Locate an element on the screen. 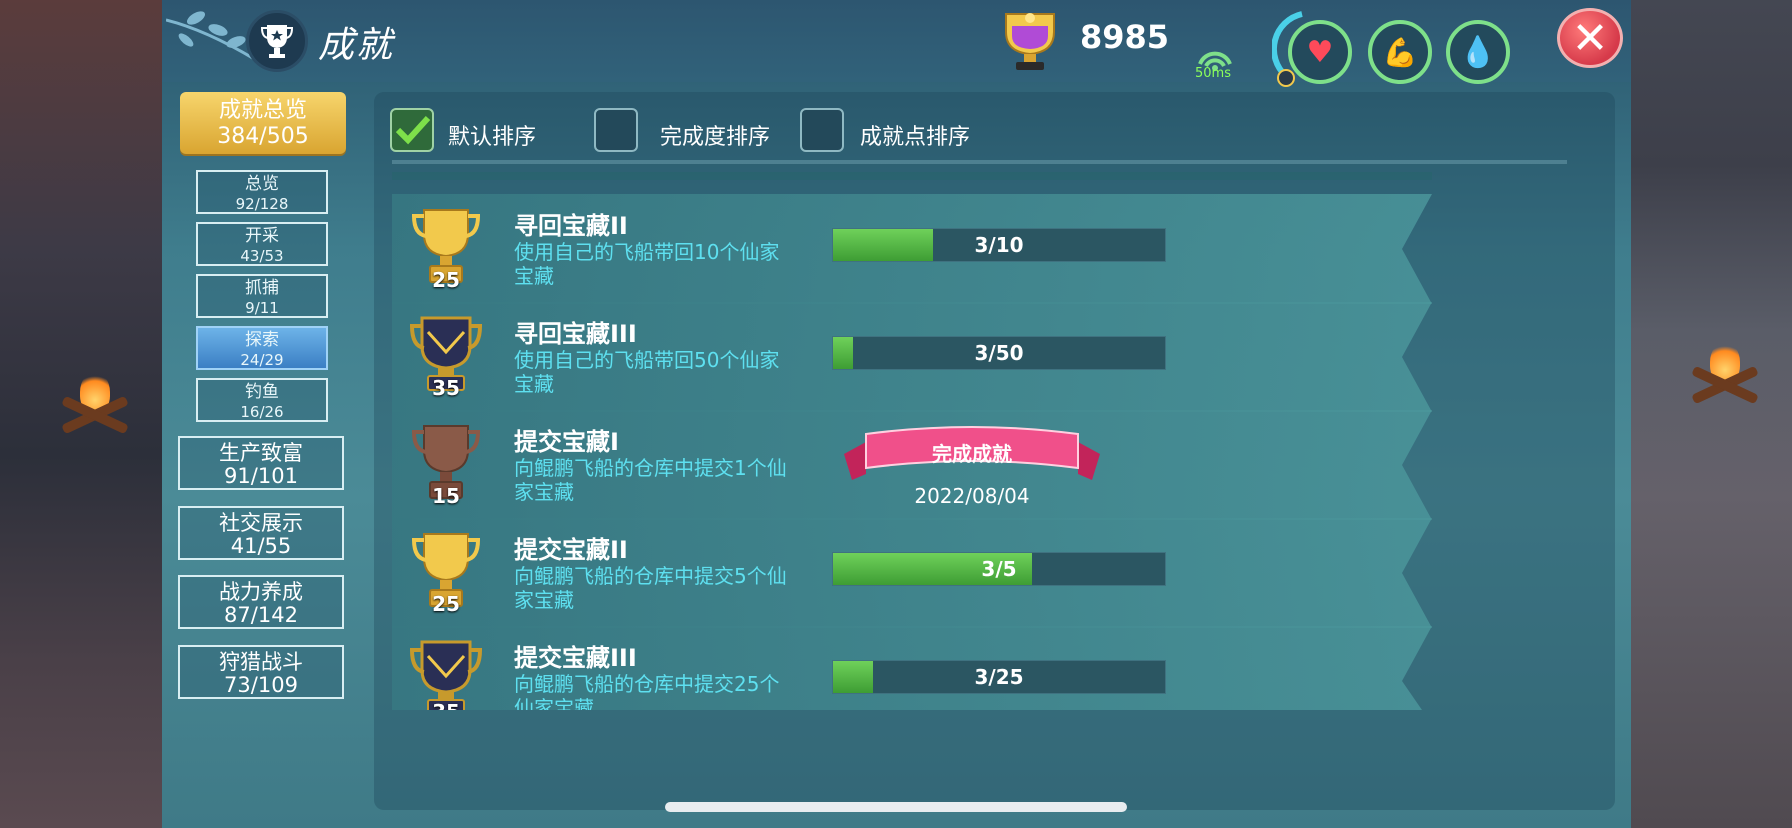 Image resolution: width=1792 pixels, height=828 pixels. ping-value: 50ms is located at coordinates (1213, 73).